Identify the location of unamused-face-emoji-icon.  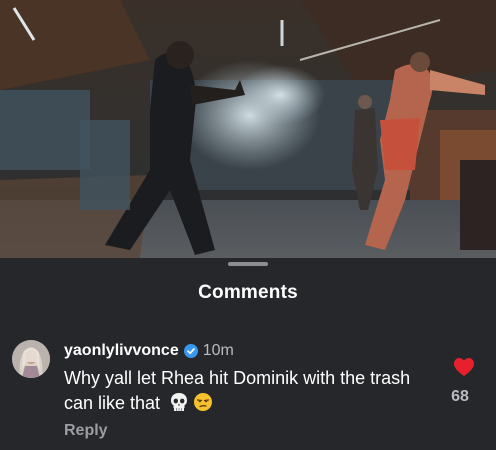
(203, 402).